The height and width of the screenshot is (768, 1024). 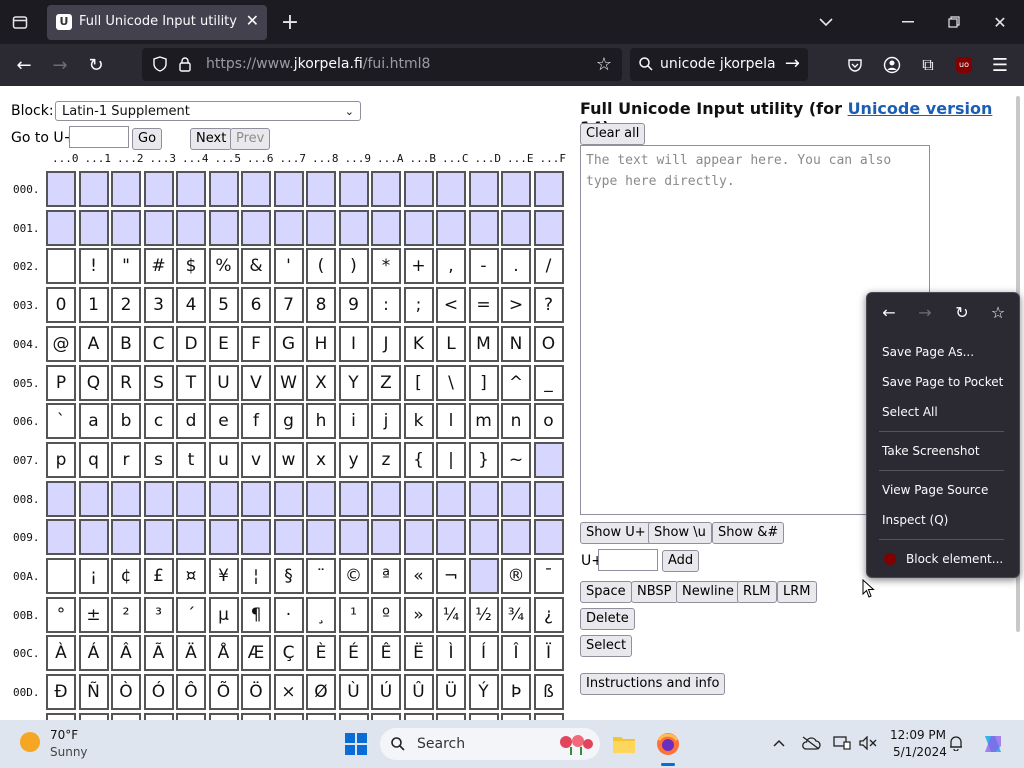 I want to click on char-cell: \, so click(x=451, y=382).